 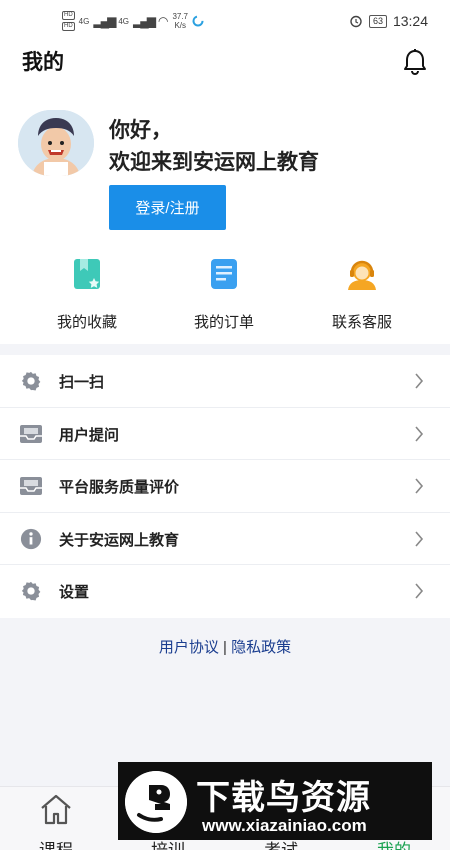 I want to click on greeting-line1: 你好，, so click(x=140, y=130).